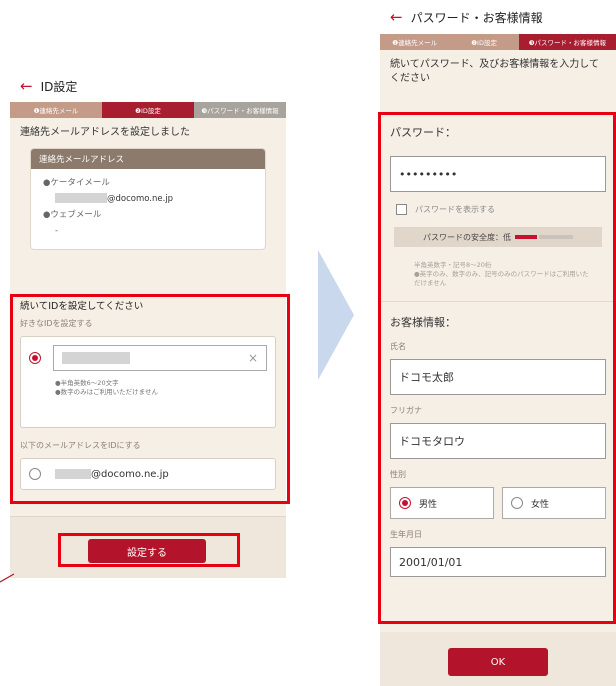  What do you see at coordinates (498, 662) in the screenshot?
I see `ok-button: OK` at bounding box center [498, 662].